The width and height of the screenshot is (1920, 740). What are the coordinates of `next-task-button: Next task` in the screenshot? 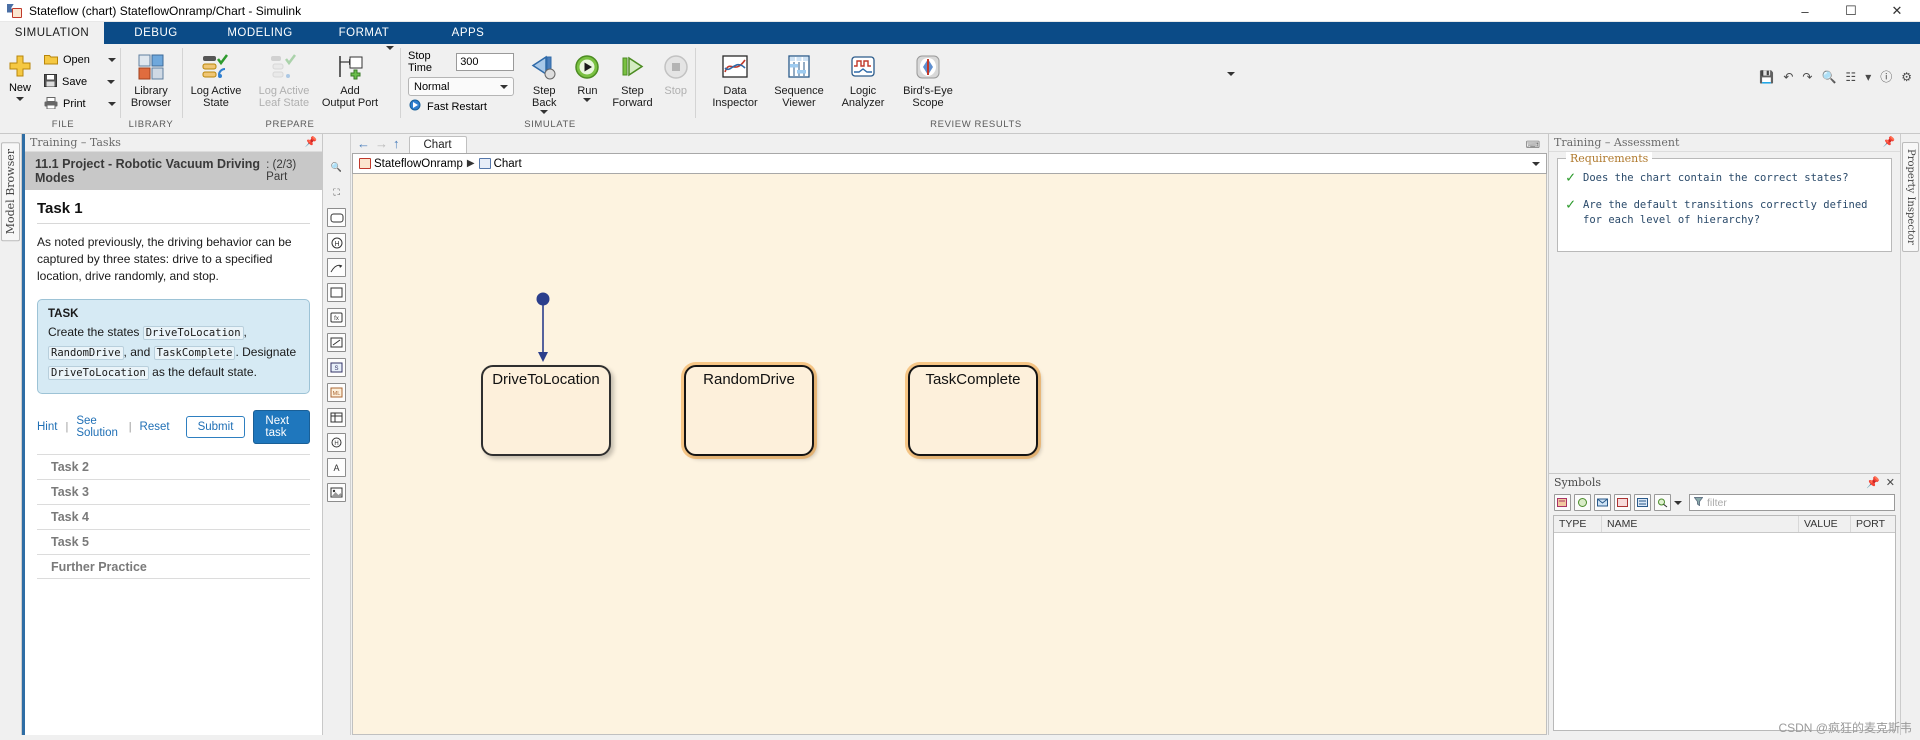 It's located at (281, 427).